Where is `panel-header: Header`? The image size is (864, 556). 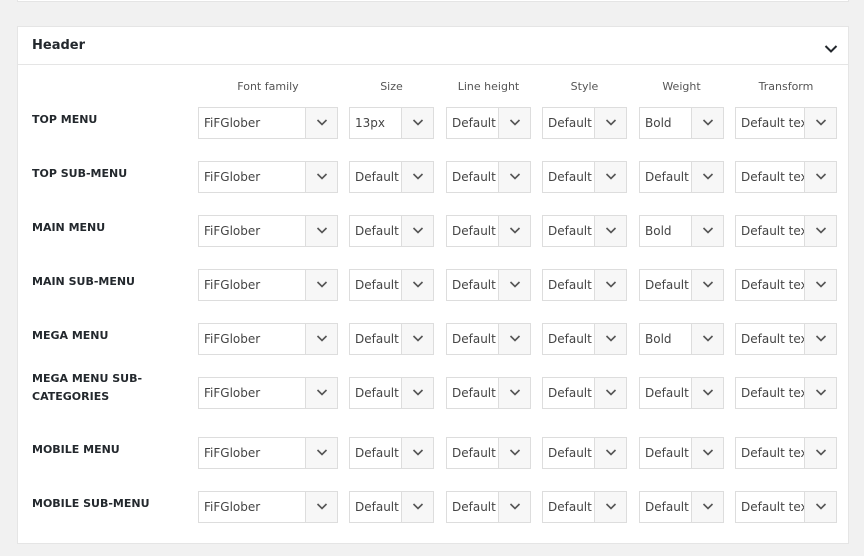
panel-header: Header is located at coordinates (433, 46).